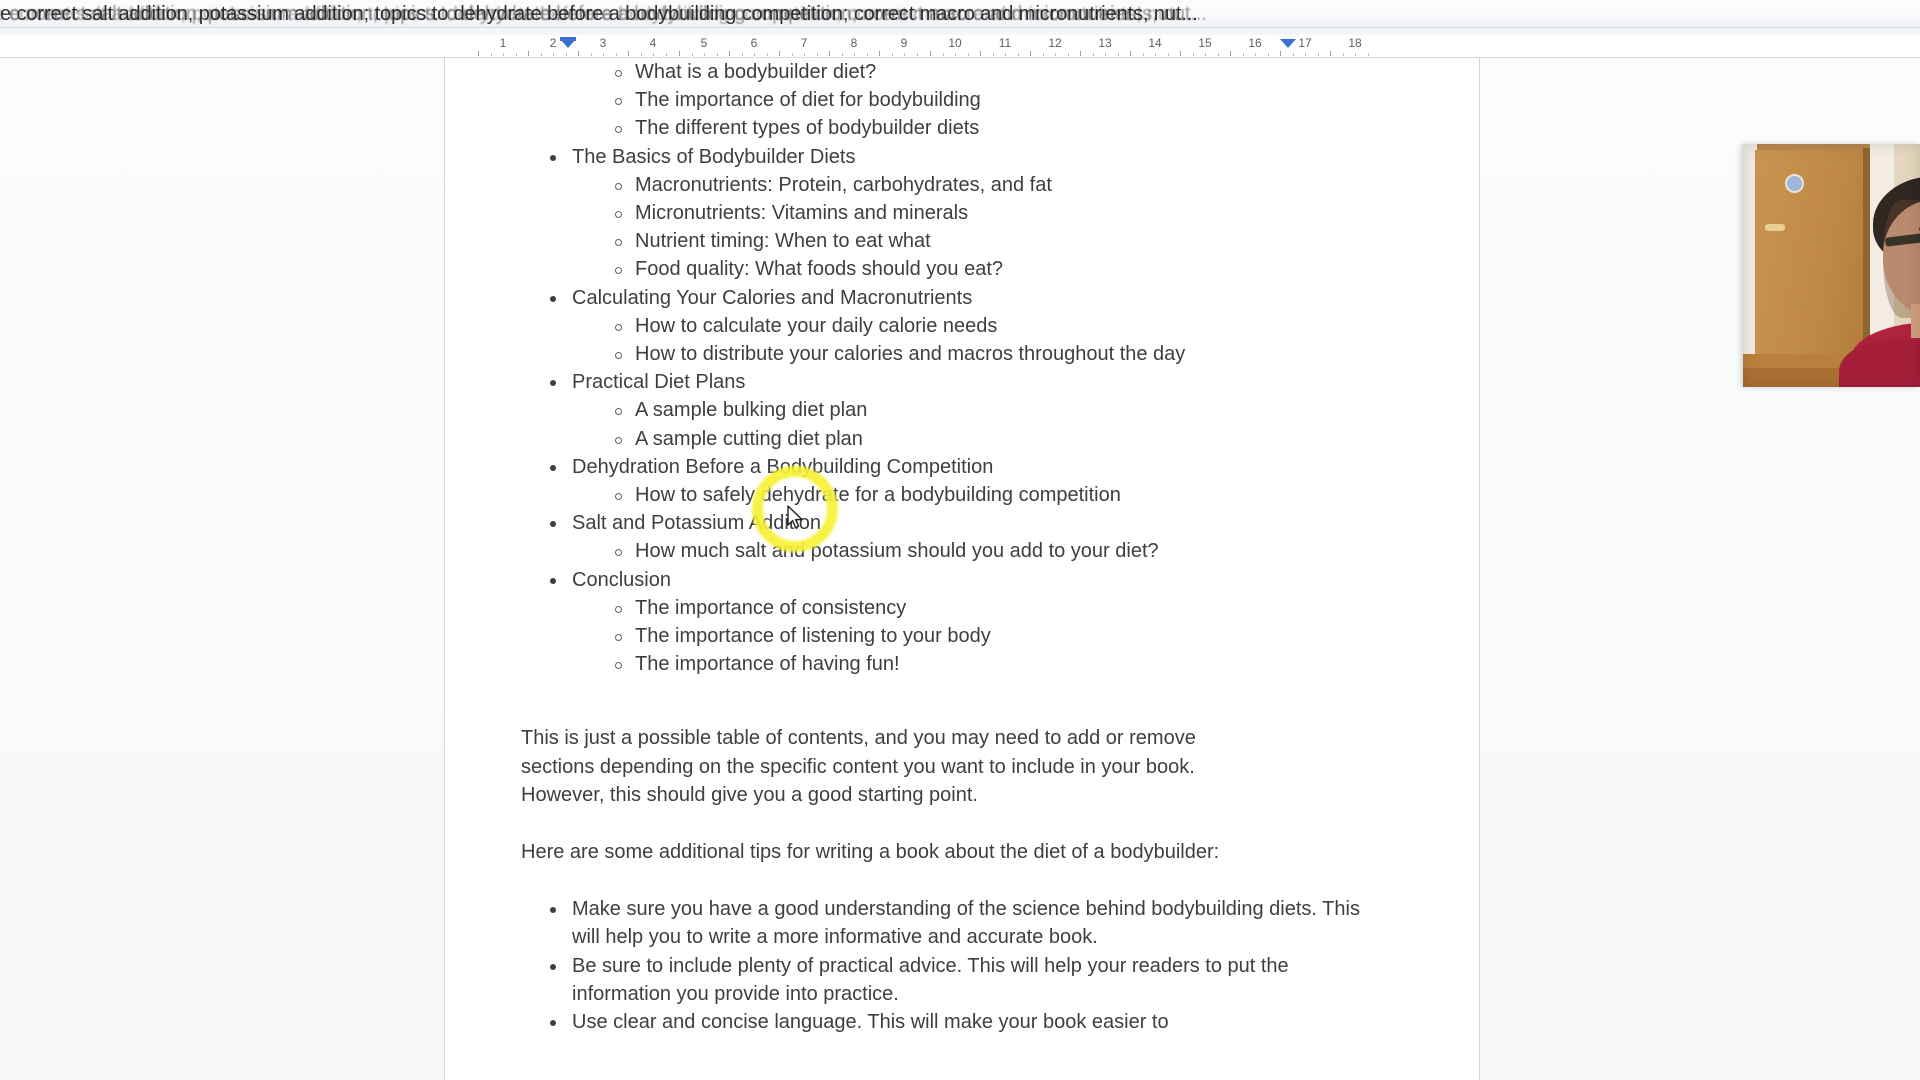 This screenshot has height=1080, width=1920. What do you see at coordinates (653, 43) in the screenshot?
I see `ruler-tick-label: 4` at bounding box center [653, 43].